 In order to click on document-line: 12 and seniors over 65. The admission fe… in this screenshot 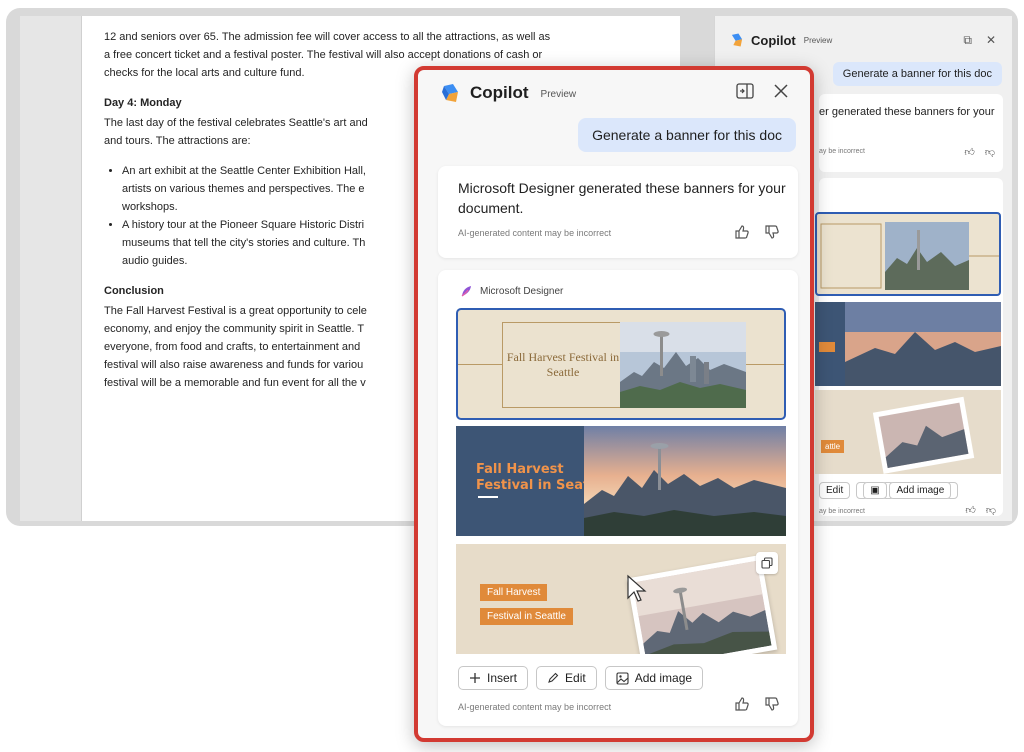, I will do `click(327, 37)`.